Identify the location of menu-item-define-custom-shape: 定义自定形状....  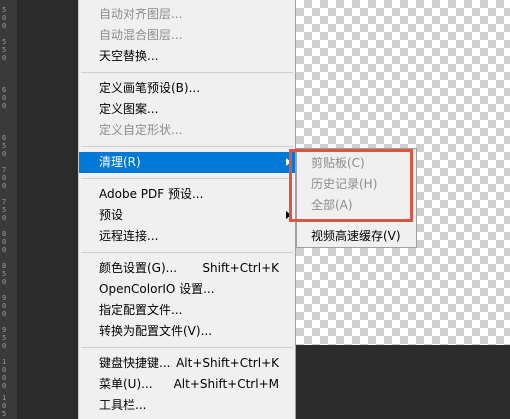
(187, 130).